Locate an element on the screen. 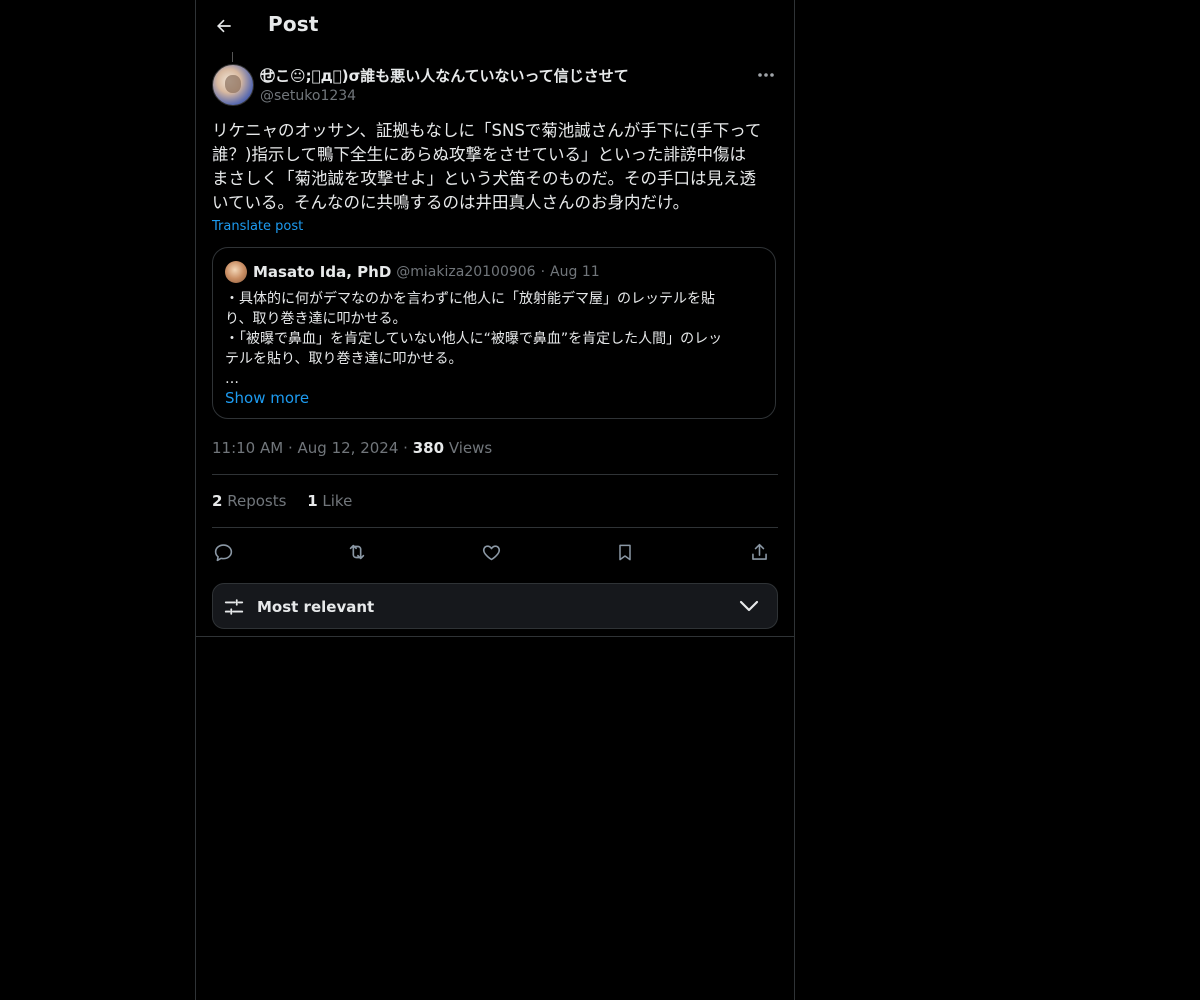  filter-sliders-icon is located at coordinates (234, 607).